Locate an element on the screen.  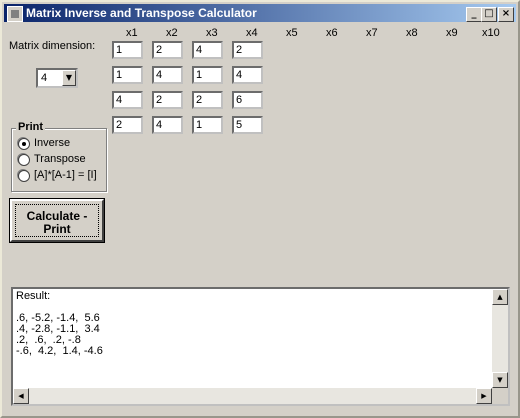
app-icon is located at coordinates (15, 14).